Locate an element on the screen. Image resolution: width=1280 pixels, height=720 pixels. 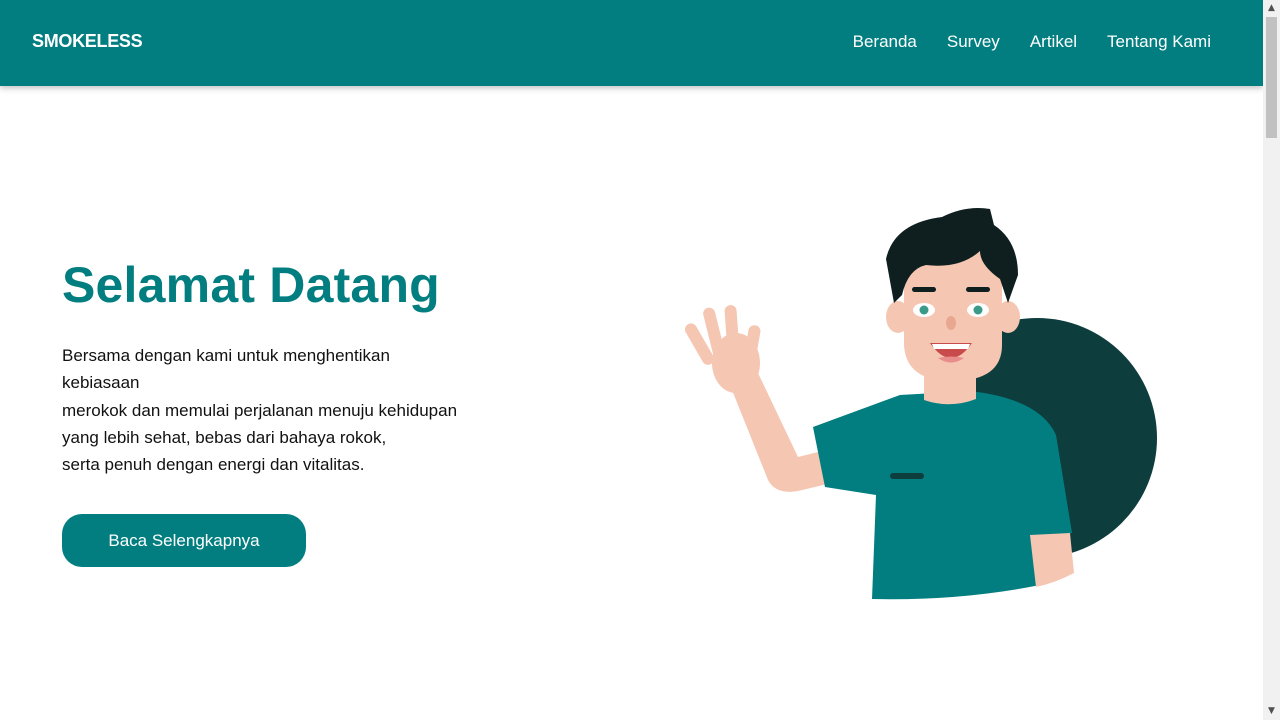
hero-text-line: serta penuh dengan energi dan vitalitas. is located at coordinates (213, 465).